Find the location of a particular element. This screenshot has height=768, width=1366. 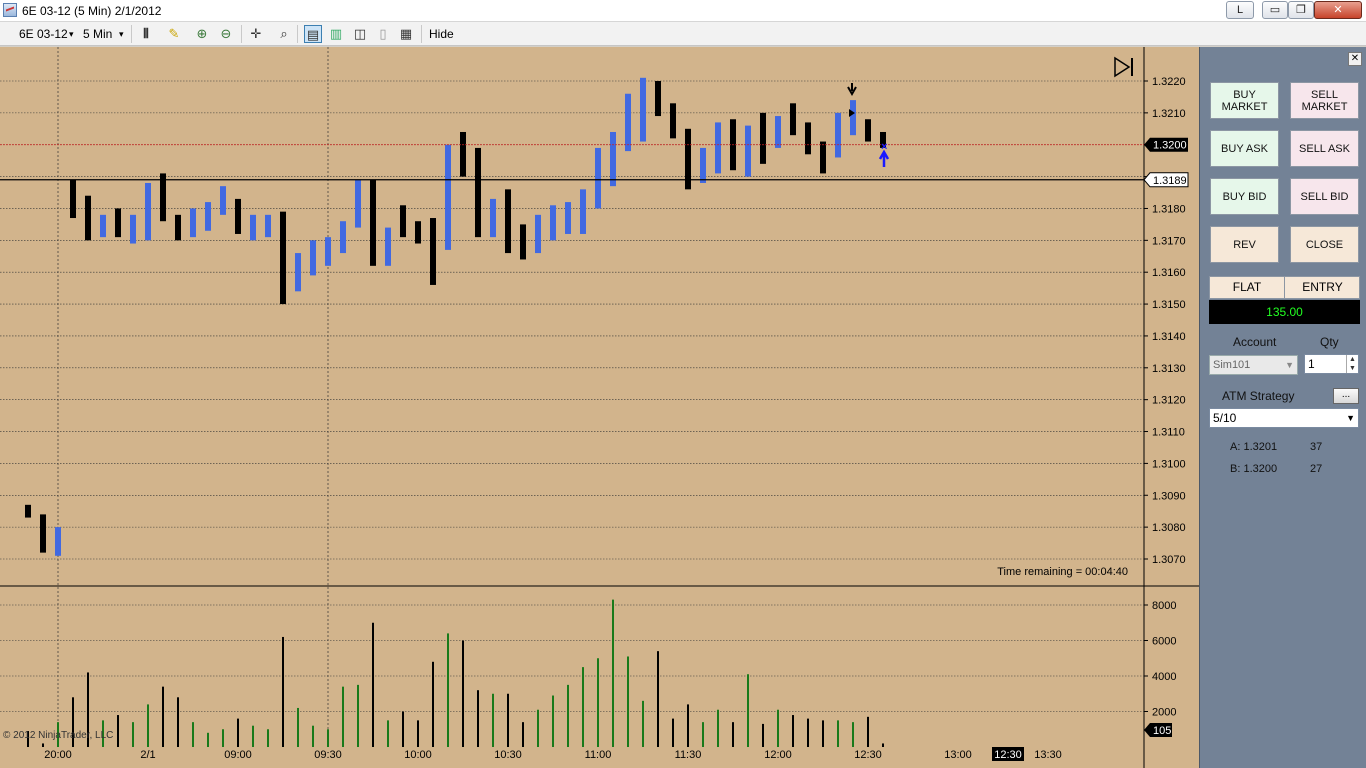

time-tick-label: 09:30 is located at coordinates (328, 755).